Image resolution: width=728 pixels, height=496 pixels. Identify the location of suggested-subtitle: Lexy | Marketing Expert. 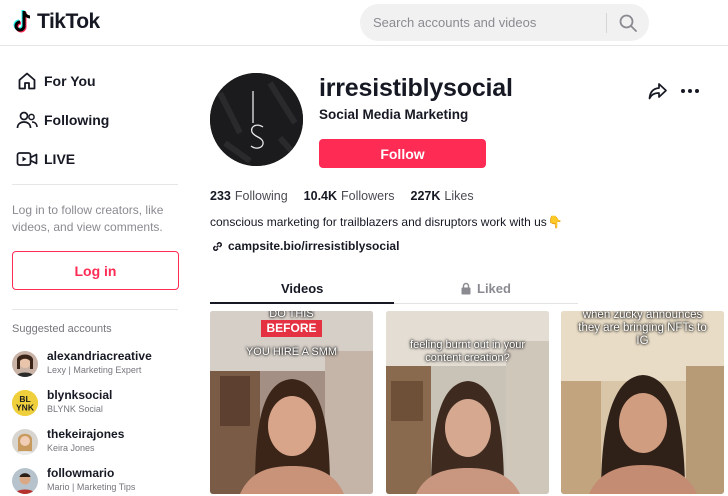
(94, 370).